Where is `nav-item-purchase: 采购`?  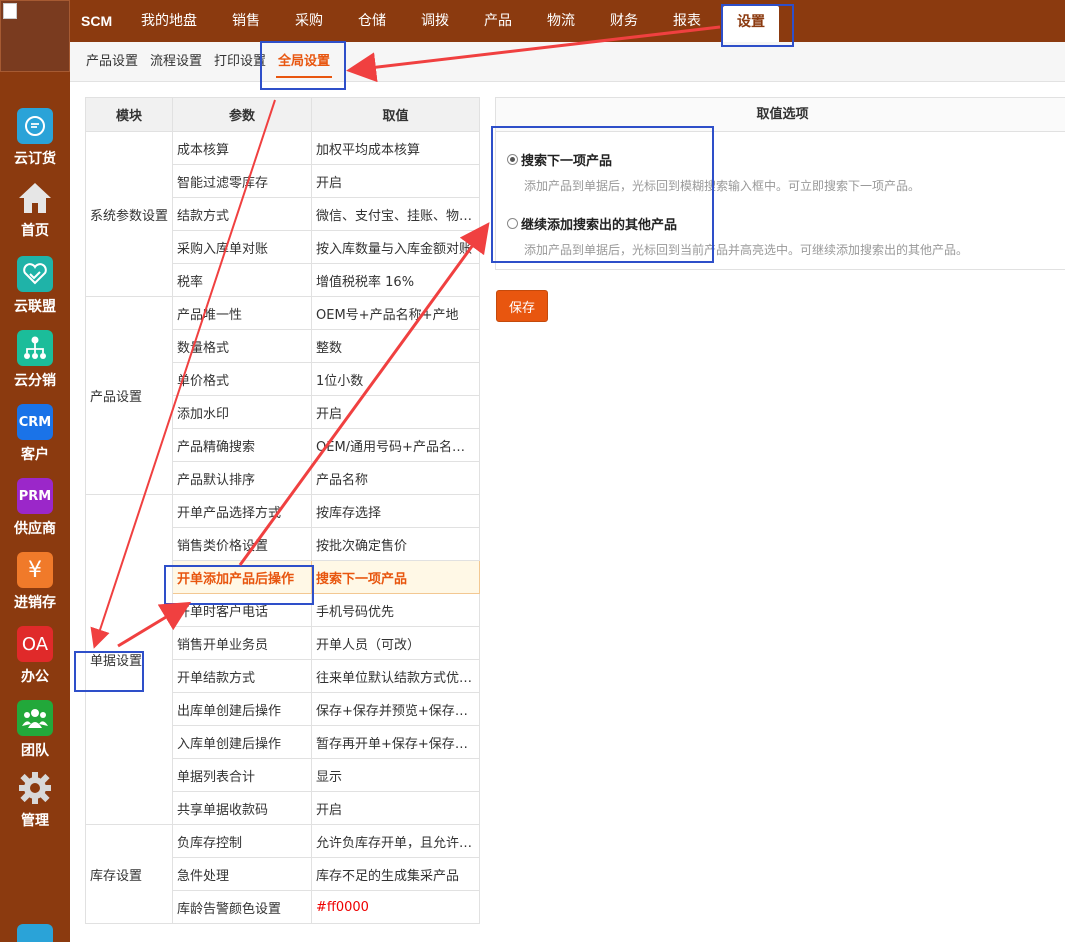 nav-item-purchase: 采购 is located at coordinates (309, 21).